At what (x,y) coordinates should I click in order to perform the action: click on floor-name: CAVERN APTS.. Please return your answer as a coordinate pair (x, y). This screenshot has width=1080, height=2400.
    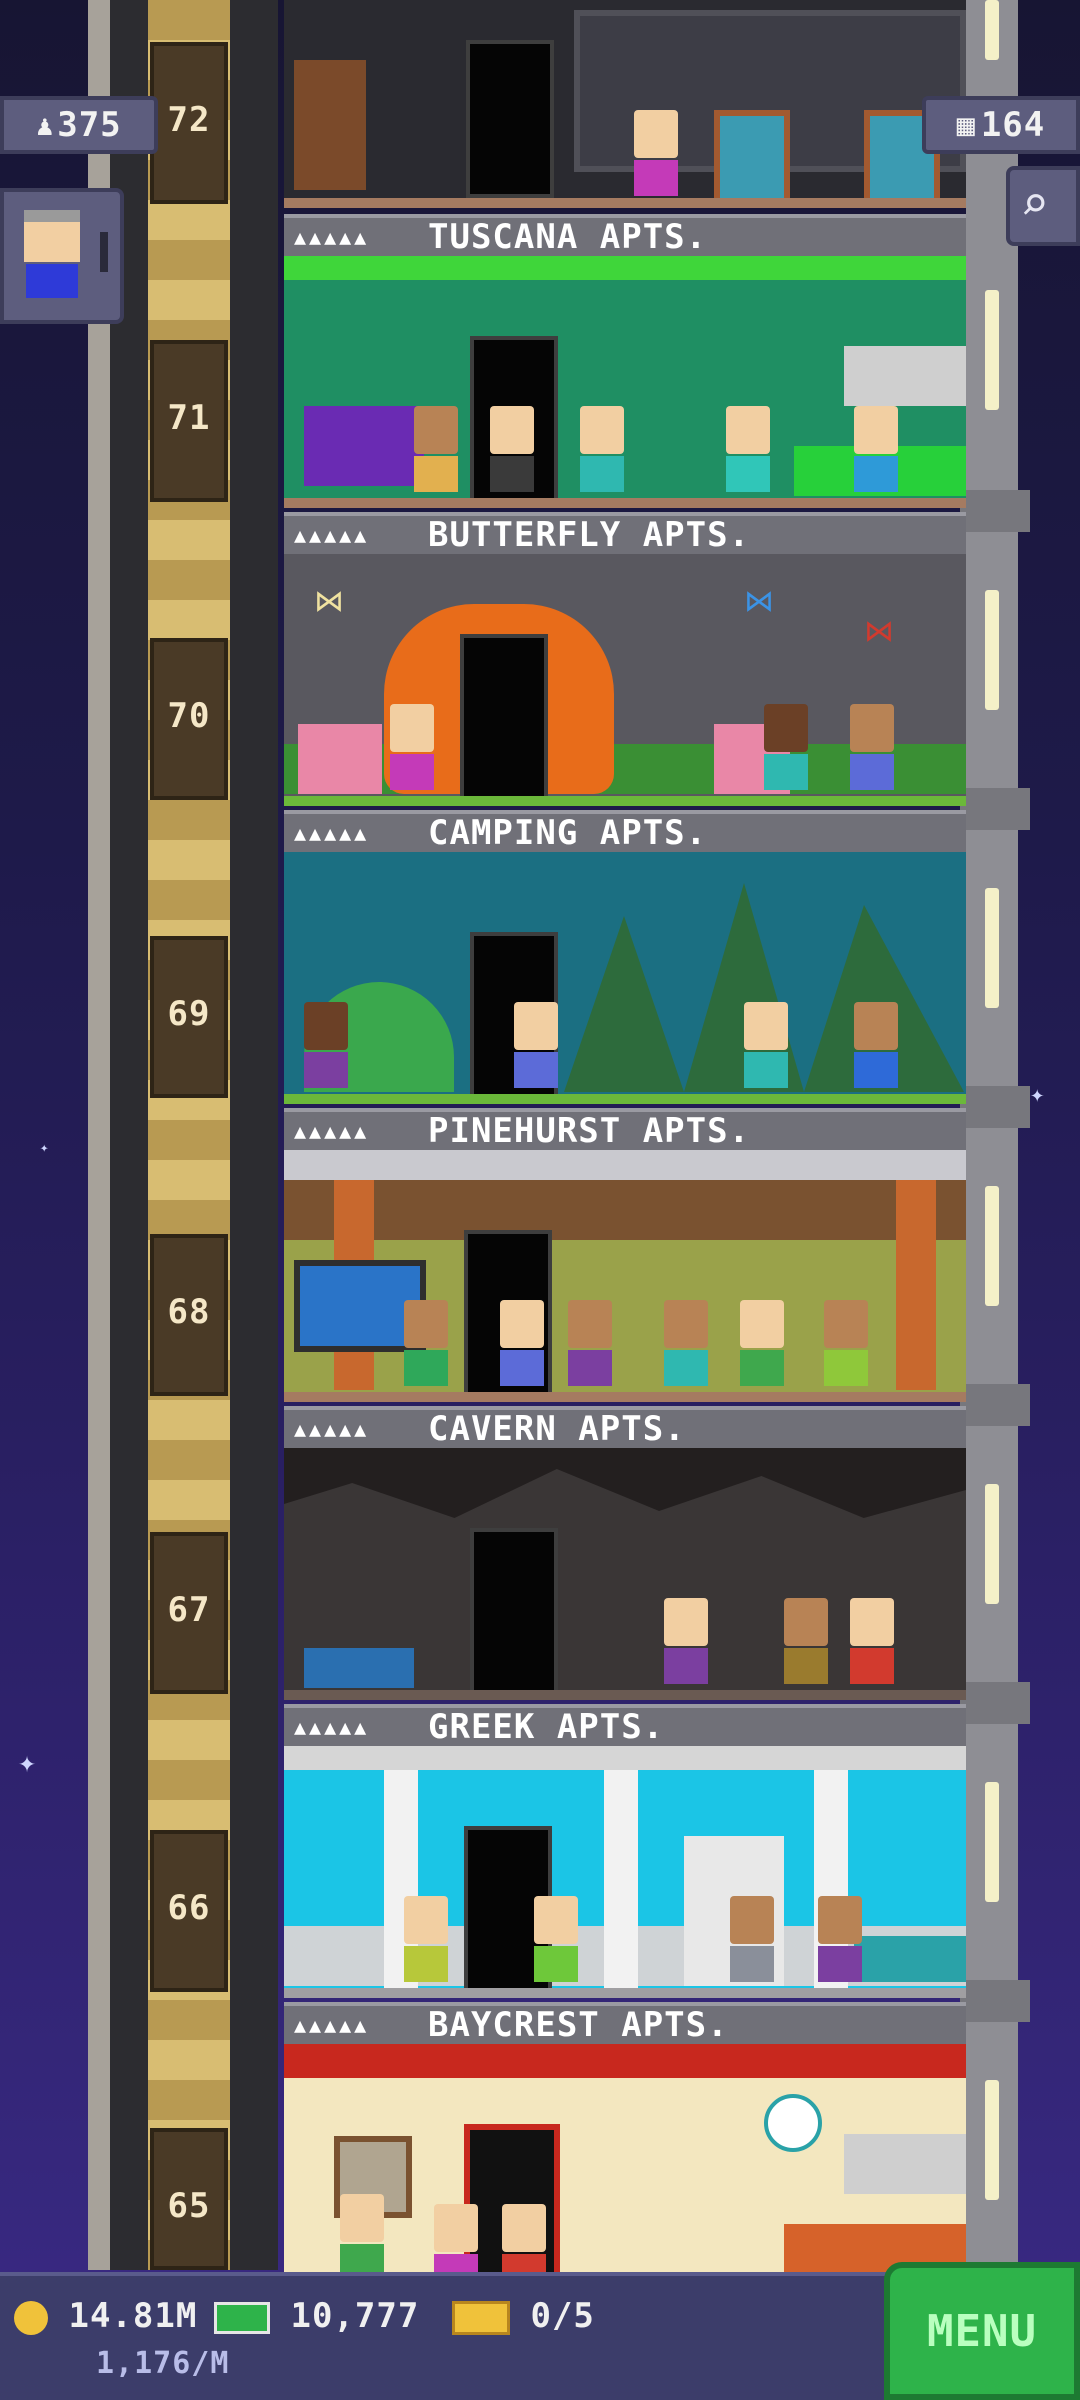
    Looking at the image, I should click on (557, 1429).